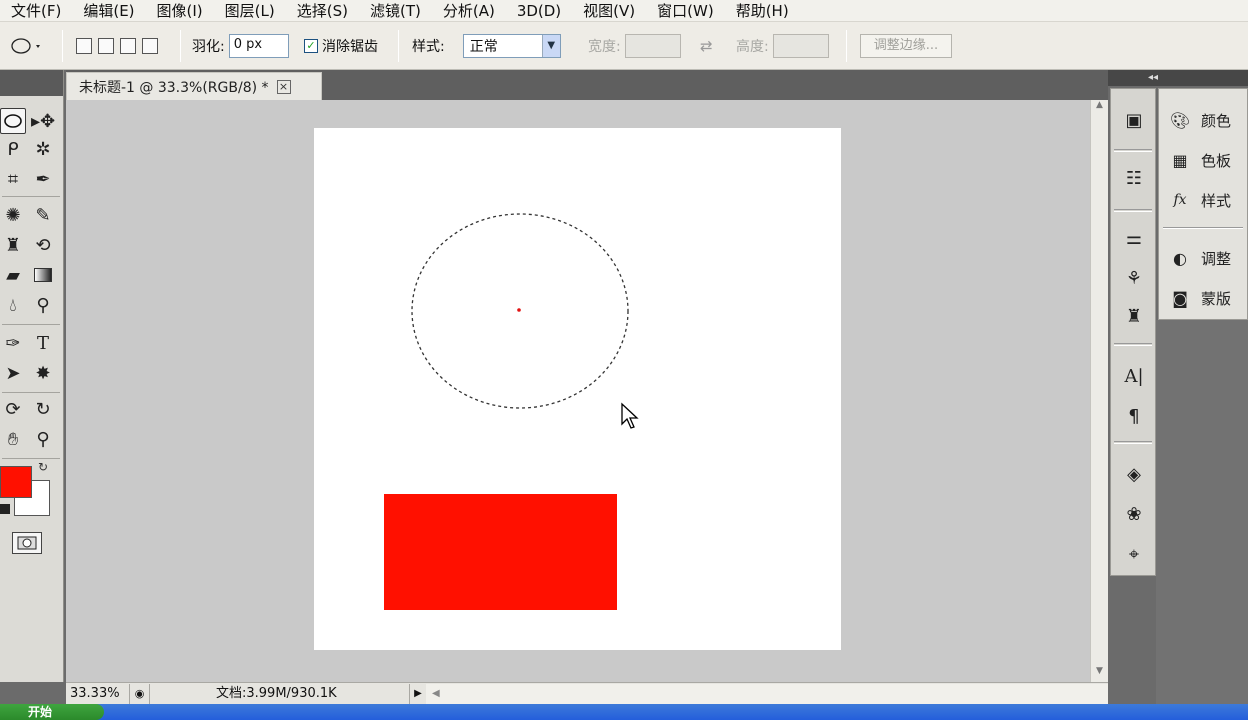 Image resolution: width=1248 pixels, height=720 pixels. I want to click on zoom-tool: ⚲, so click(43, 439).